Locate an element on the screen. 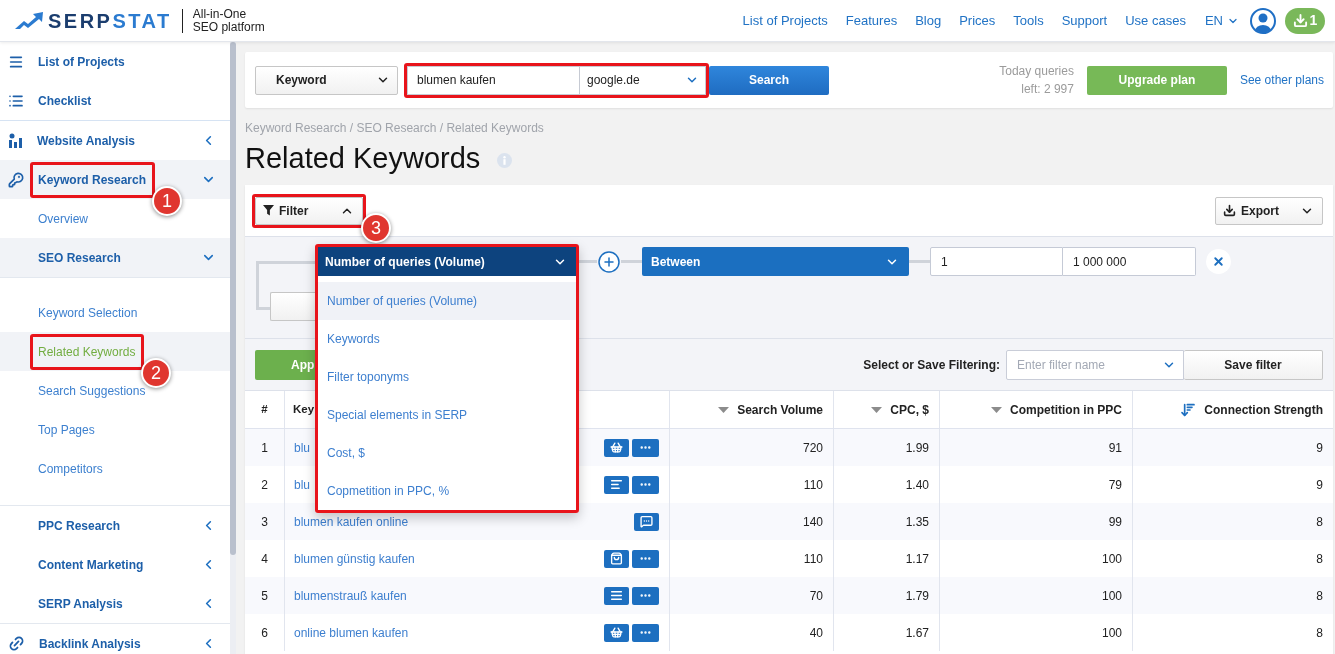 The height and width of the screenshot is (654, 1335). keyword-link: blumenstrauß kaufen is located at coordinates (350, 595).